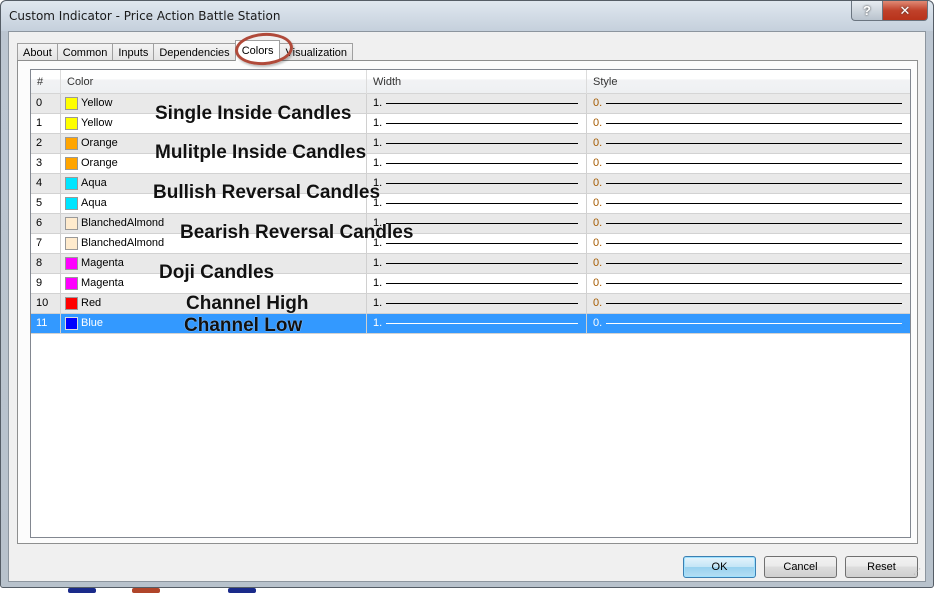 The image size is (934, 593). Describe the element at coordinates (46, 103) in the screenshot. I see `row-index: 0` at that location.